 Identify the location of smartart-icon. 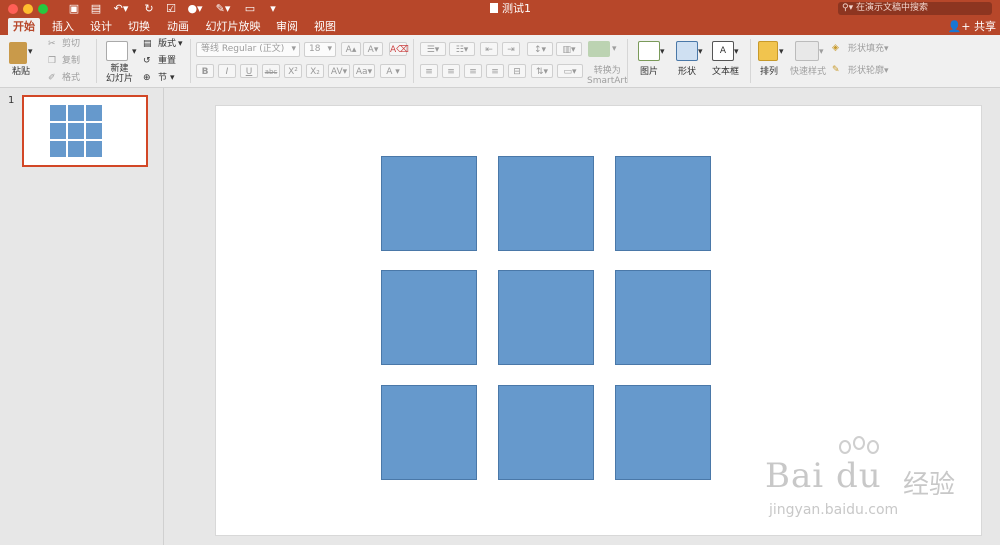
(599, 49).